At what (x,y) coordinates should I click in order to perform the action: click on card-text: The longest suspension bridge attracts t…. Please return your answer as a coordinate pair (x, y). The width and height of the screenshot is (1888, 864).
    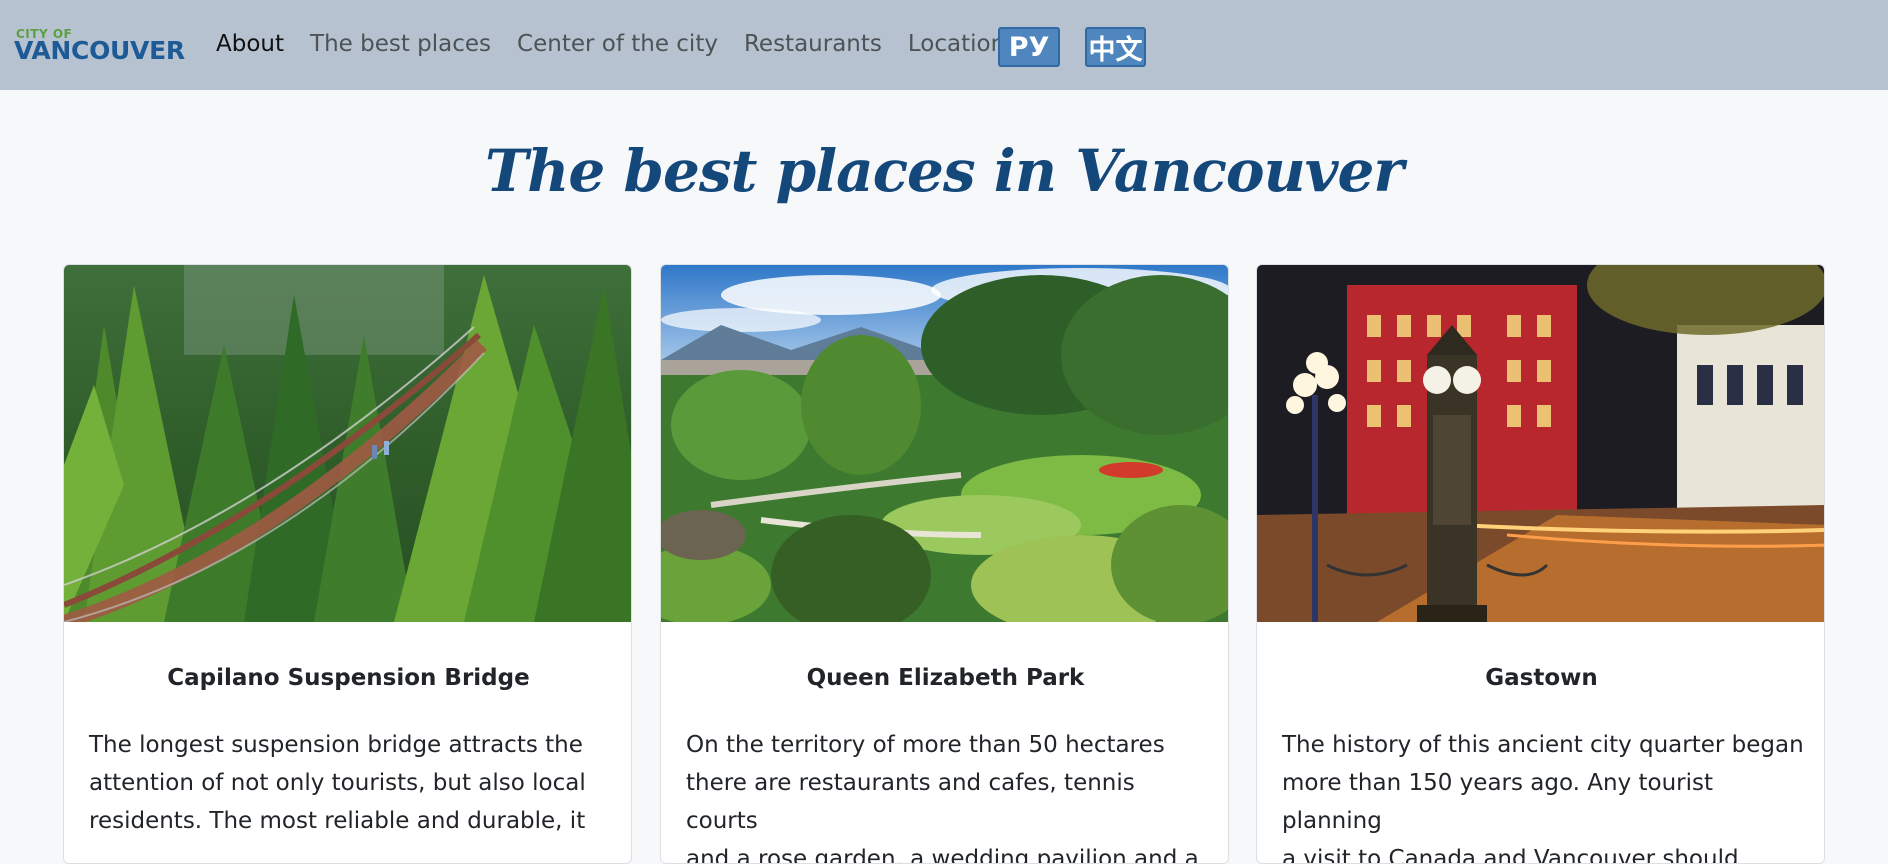
    Looking at the image, I should click on (337, 783).